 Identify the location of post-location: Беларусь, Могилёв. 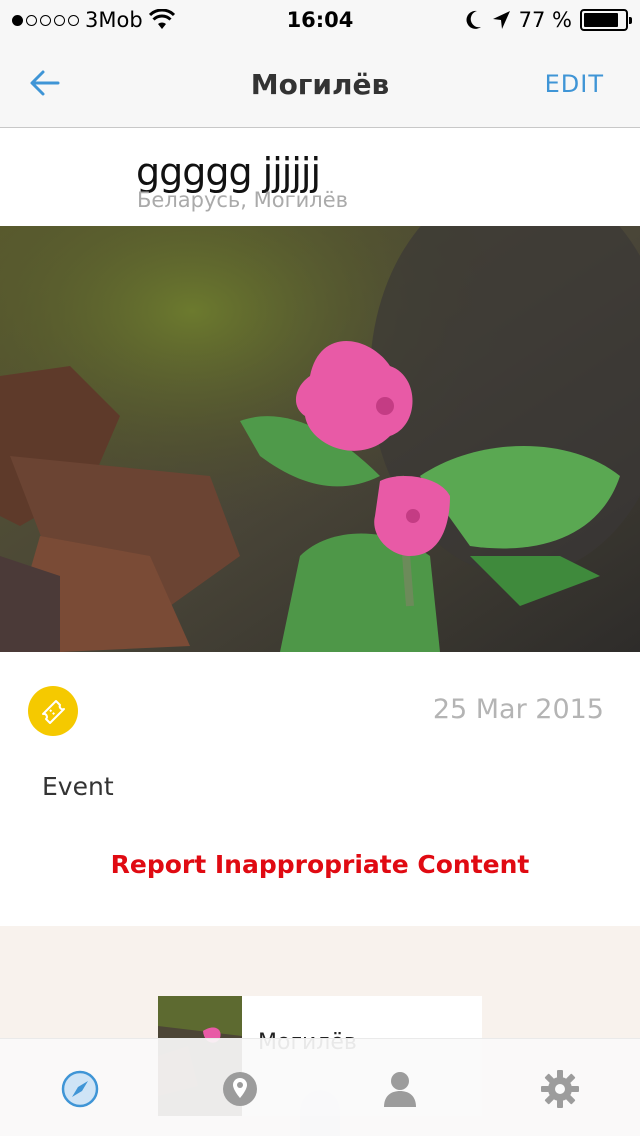
(243, 200).